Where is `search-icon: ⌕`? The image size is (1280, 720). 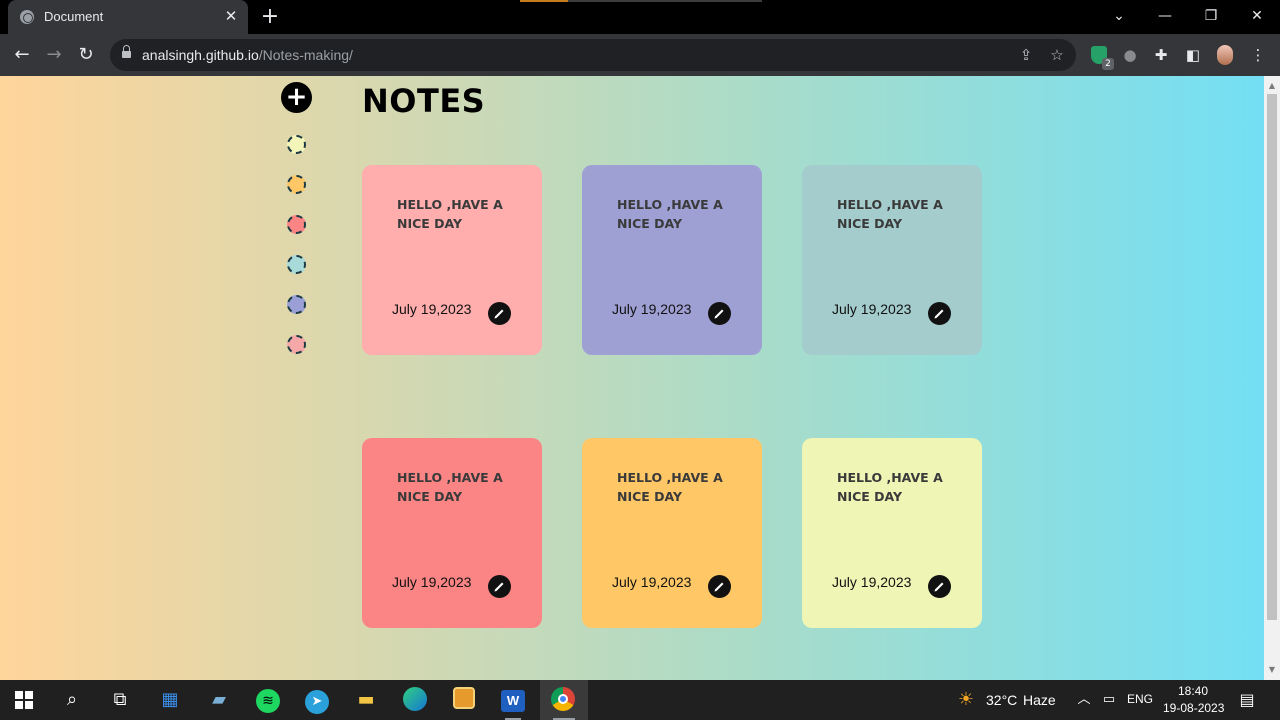 search-icon: ⌕ is located at coordinates (72, 700).